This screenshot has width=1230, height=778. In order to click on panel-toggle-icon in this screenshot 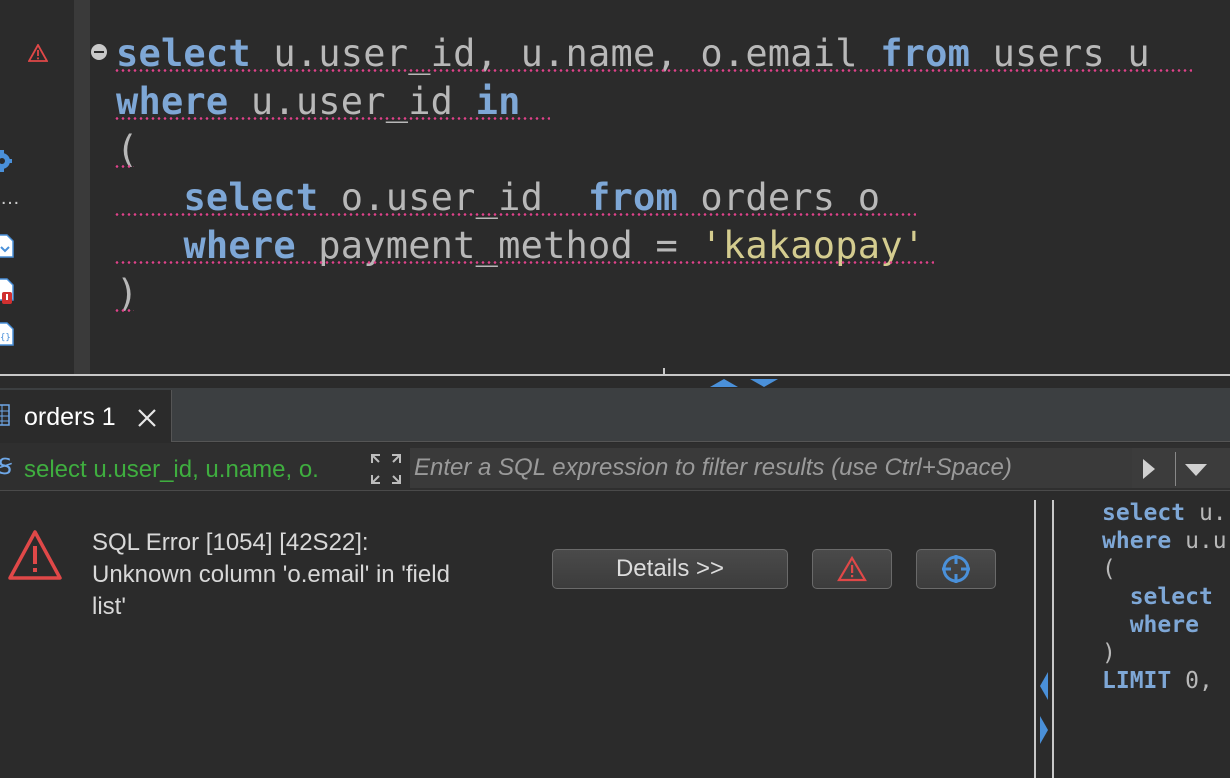, I will do `click(1044, 710)`.